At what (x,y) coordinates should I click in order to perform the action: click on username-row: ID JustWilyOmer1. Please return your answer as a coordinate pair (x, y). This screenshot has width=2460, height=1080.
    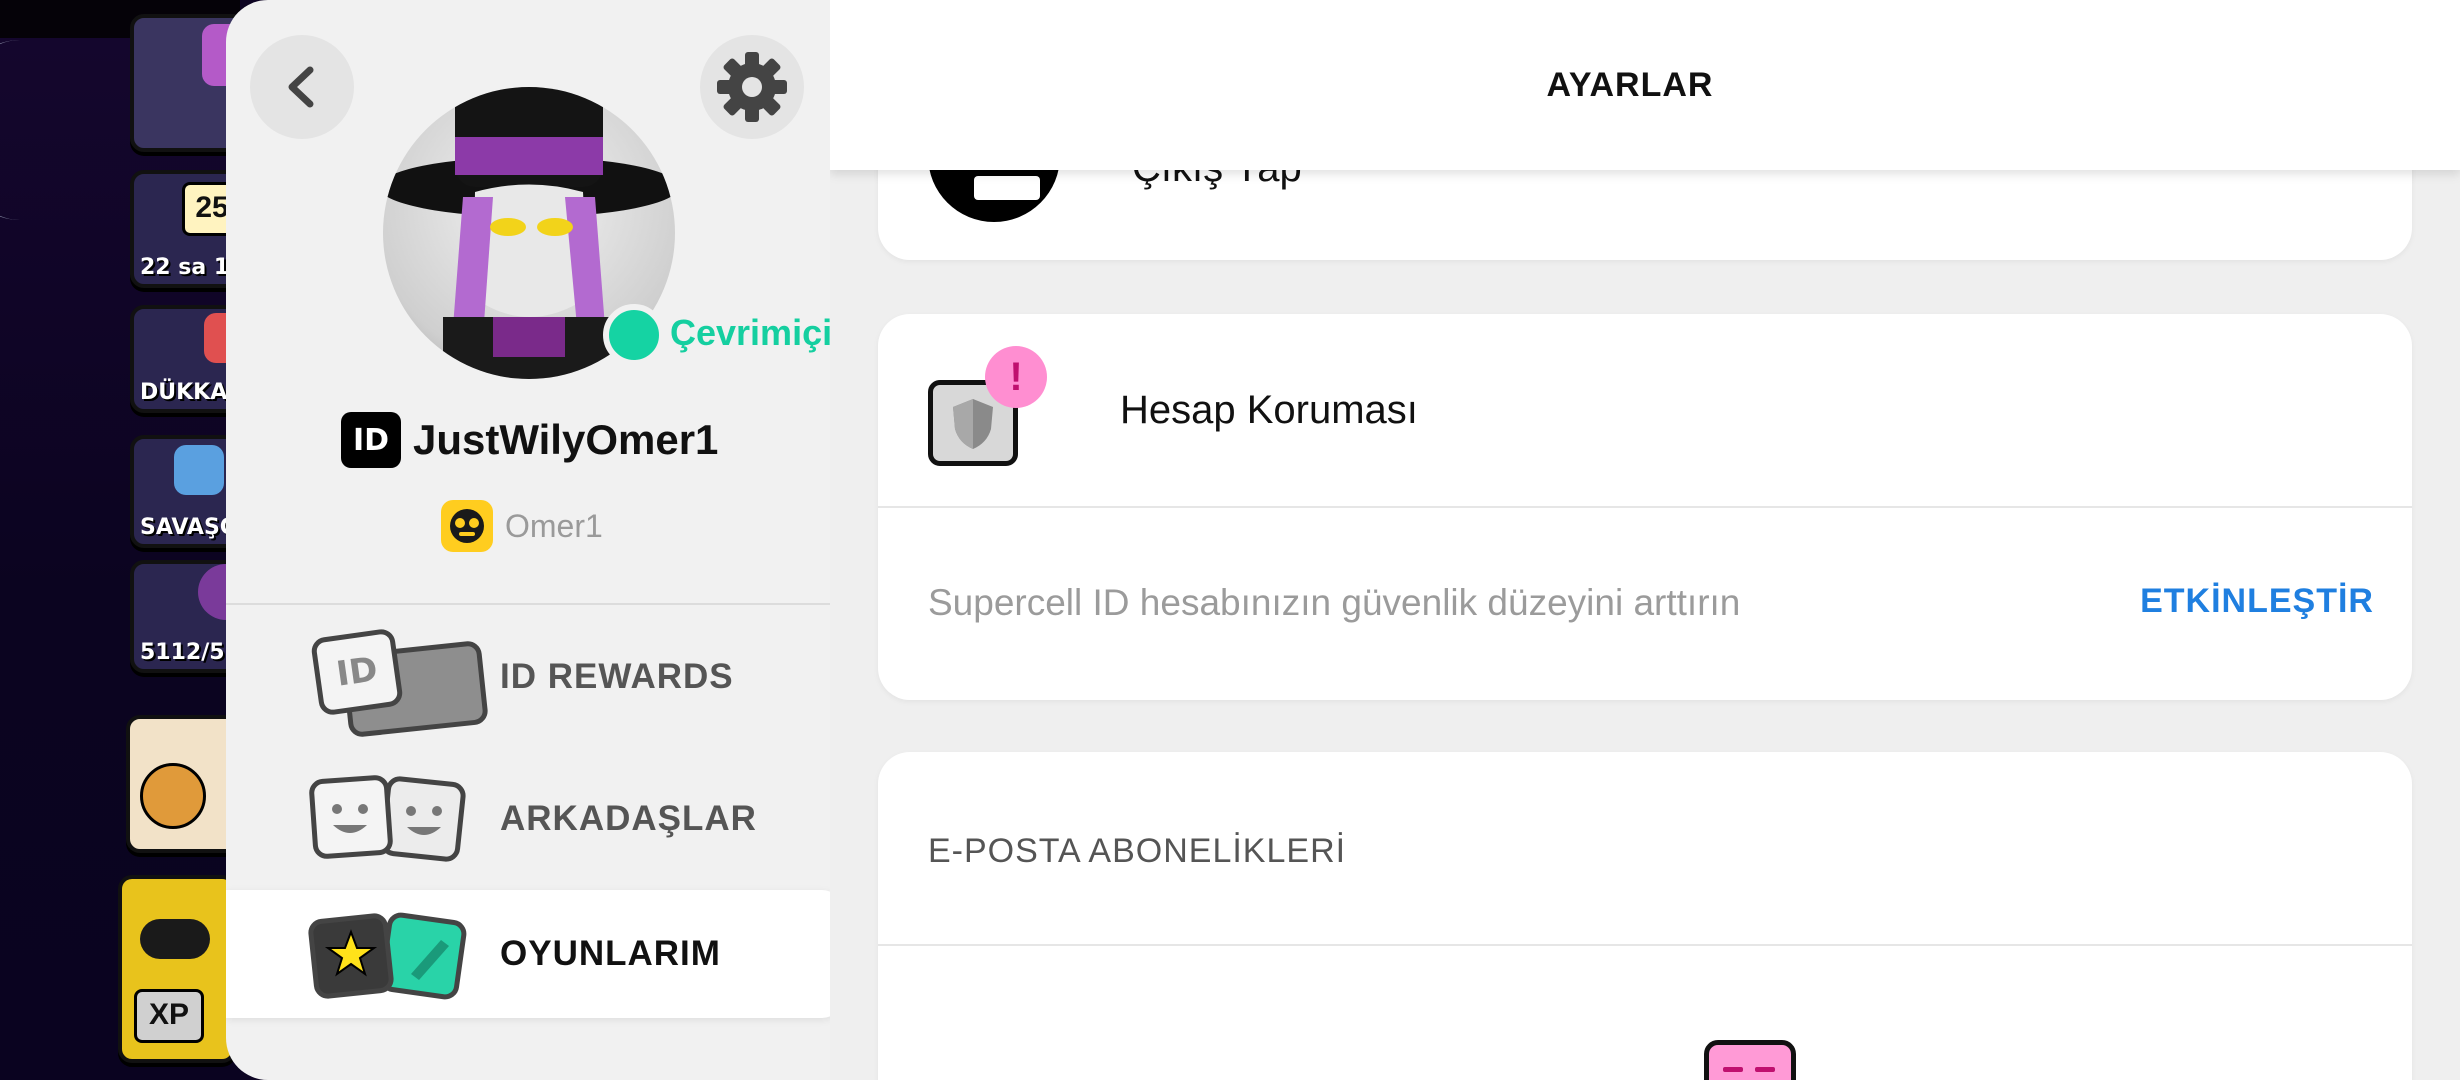
    Looking at the image, I should click on (529, 440).